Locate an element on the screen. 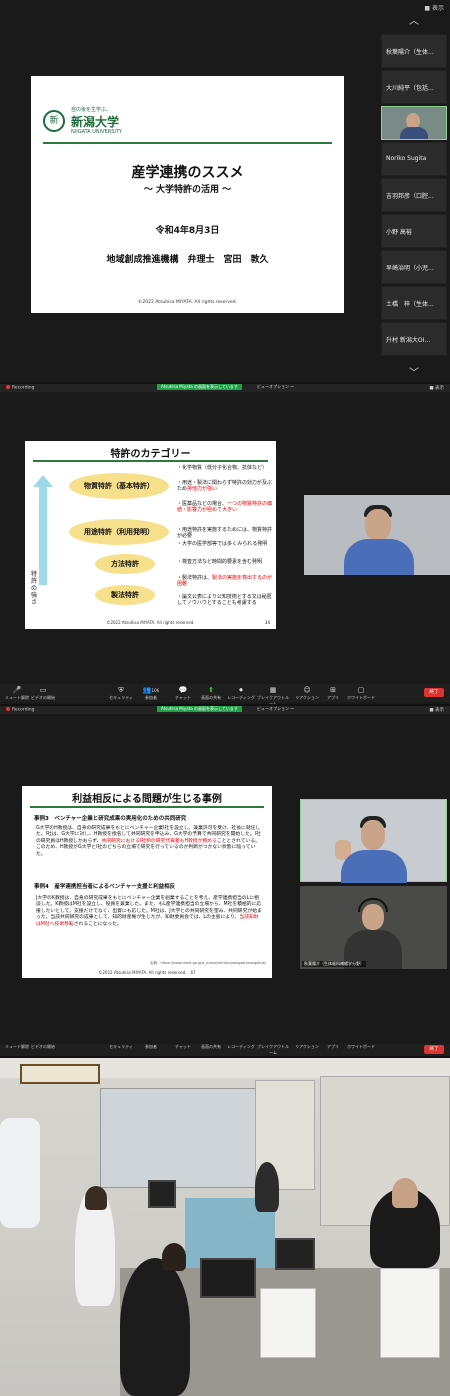 The width and height of the screenshot is (450, 1396). bullet: ・用途・製法に関わらず特許の効力が及ぶため排他力が強い is located at coordinates (224, 486).